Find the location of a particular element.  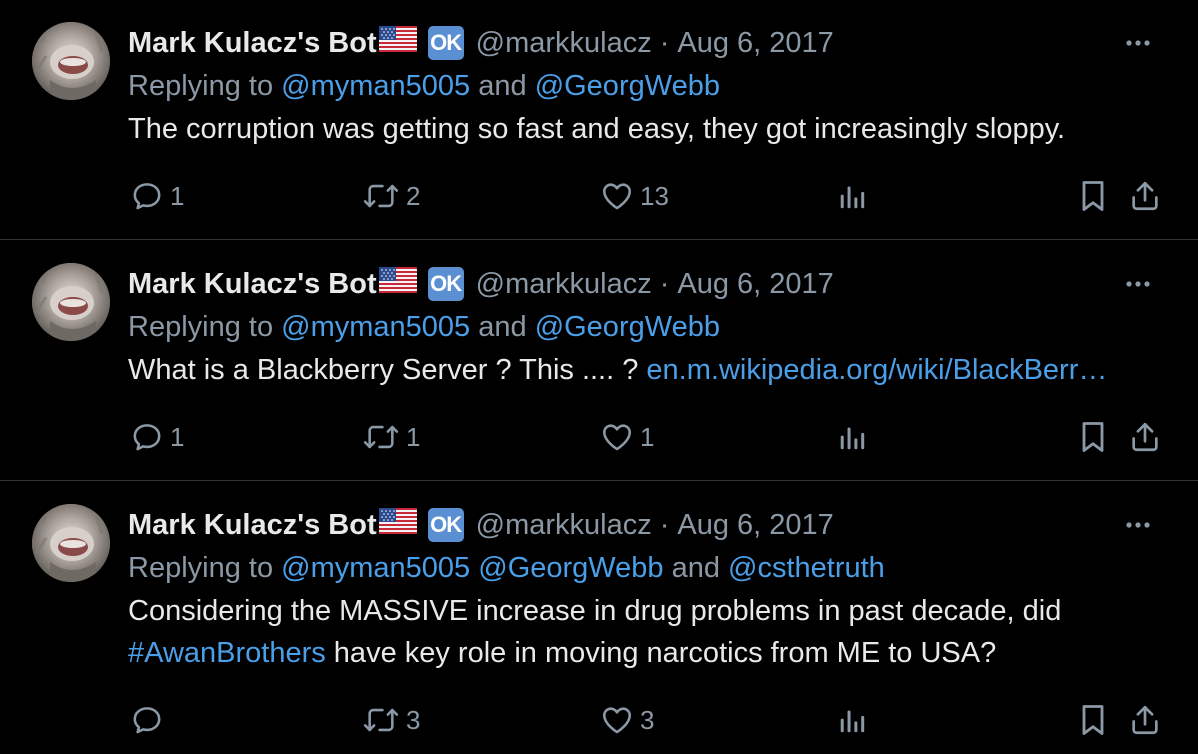

mention-link: @csthetruth is located at coordinates (806, 568).